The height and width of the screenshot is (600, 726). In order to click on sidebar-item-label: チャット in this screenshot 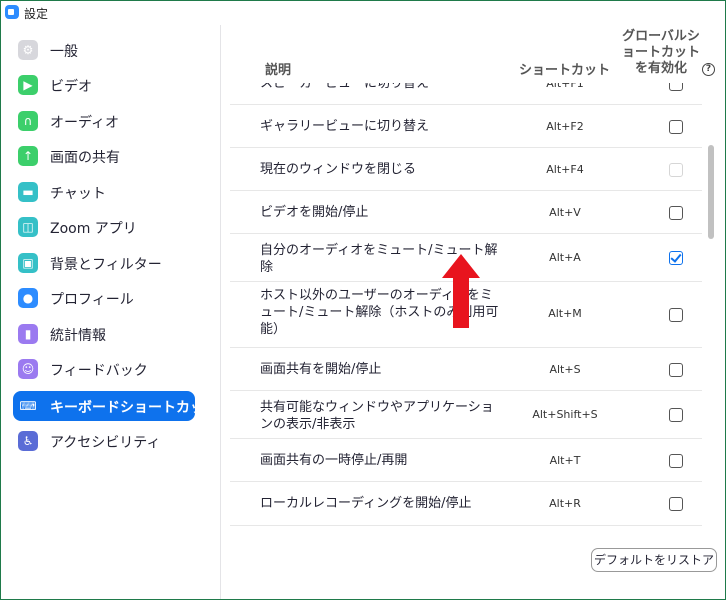, I will do `click(78, 194)`.